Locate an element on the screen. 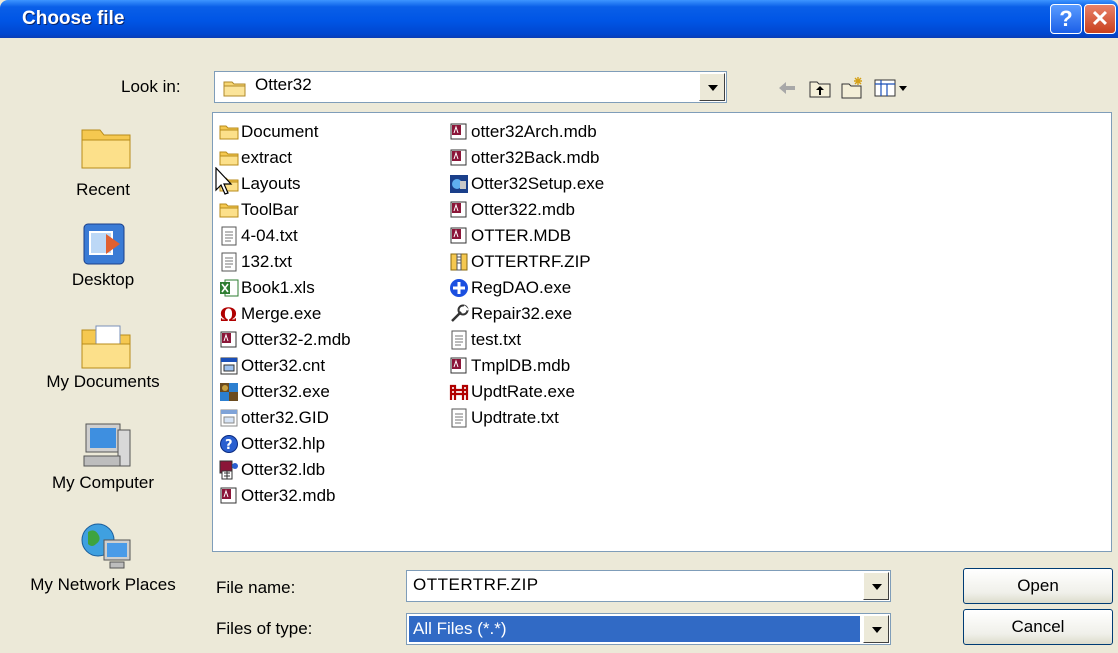  file-name-value: OTTERTRF.ZIP is located at coordinates (476, 584).